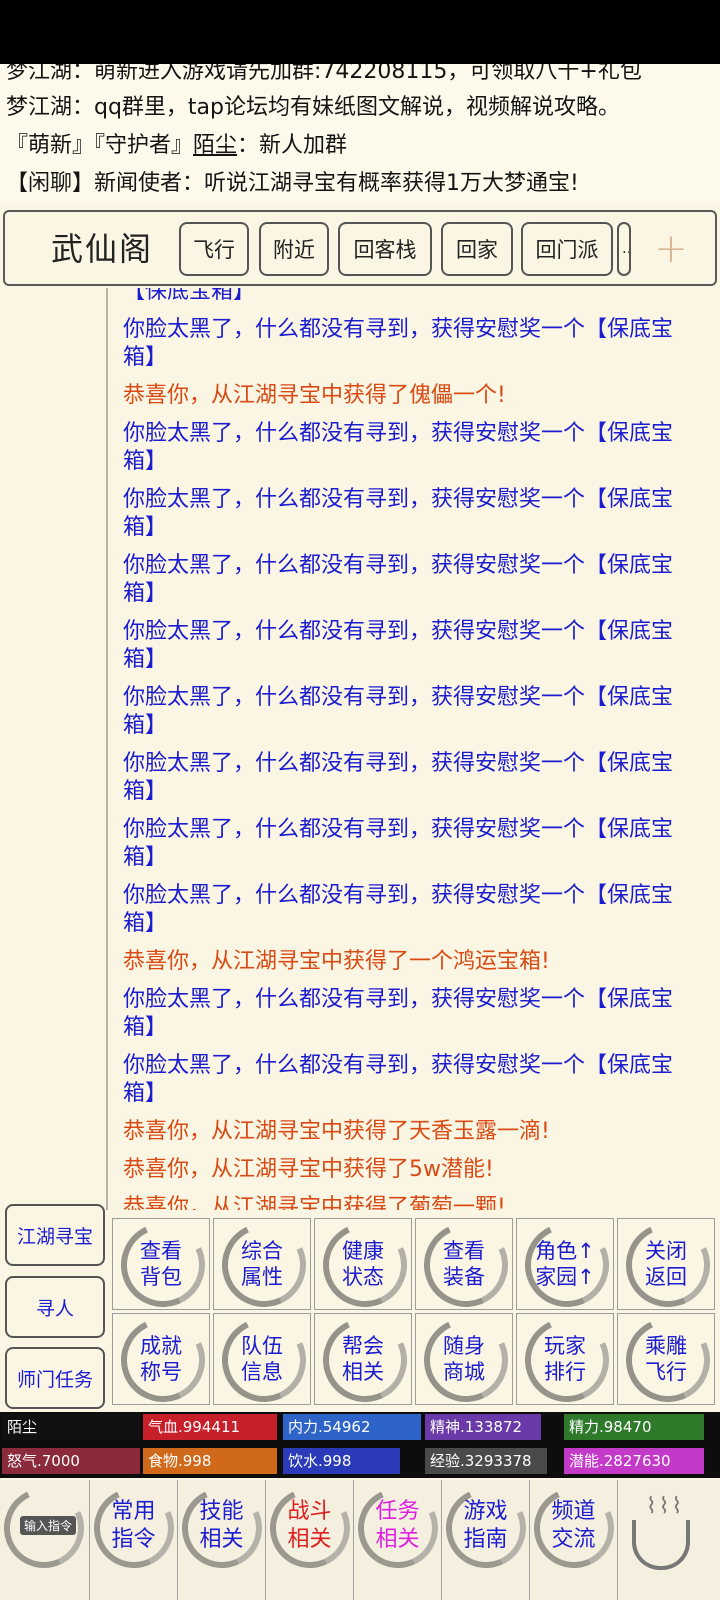 The height and width of the screenshot is (1600, 720). I want to click on nearby-button: 附近, so click(294, 249).